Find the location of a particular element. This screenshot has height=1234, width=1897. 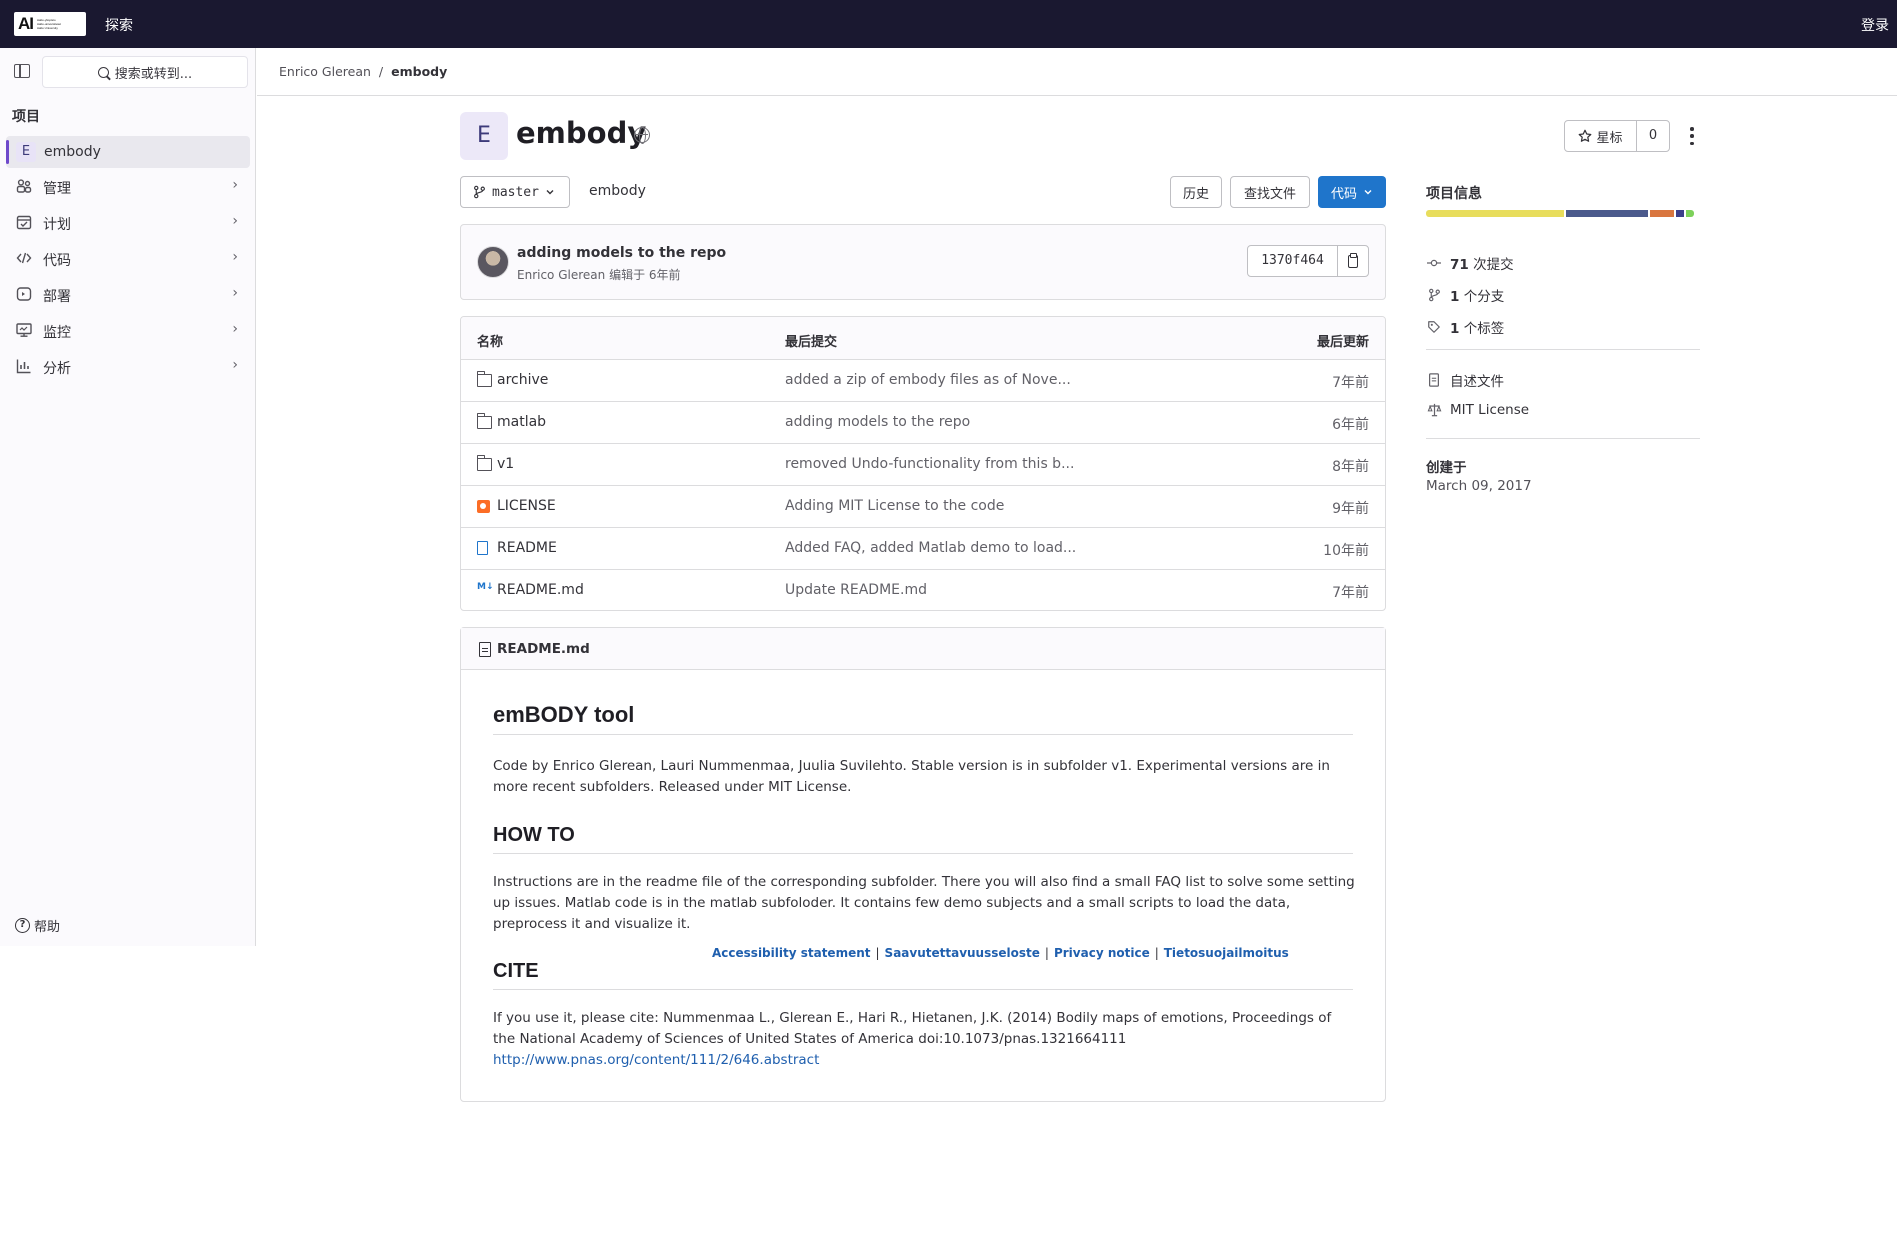

copy-sha-button is located at coordinates (1353, 261).